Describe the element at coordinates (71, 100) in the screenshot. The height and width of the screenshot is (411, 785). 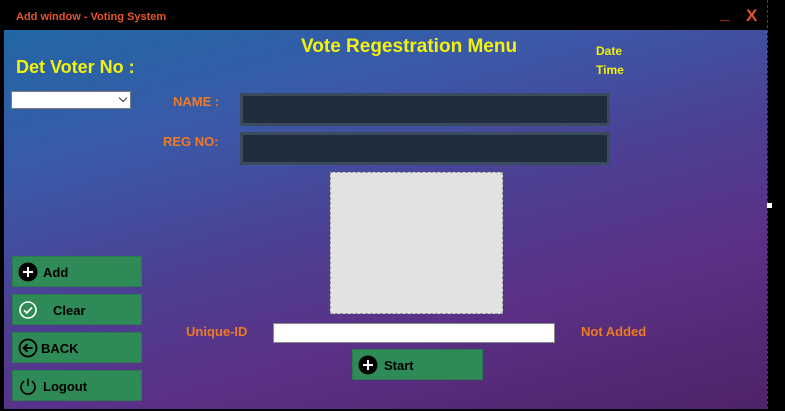
I see `voter-no-select` at that location.